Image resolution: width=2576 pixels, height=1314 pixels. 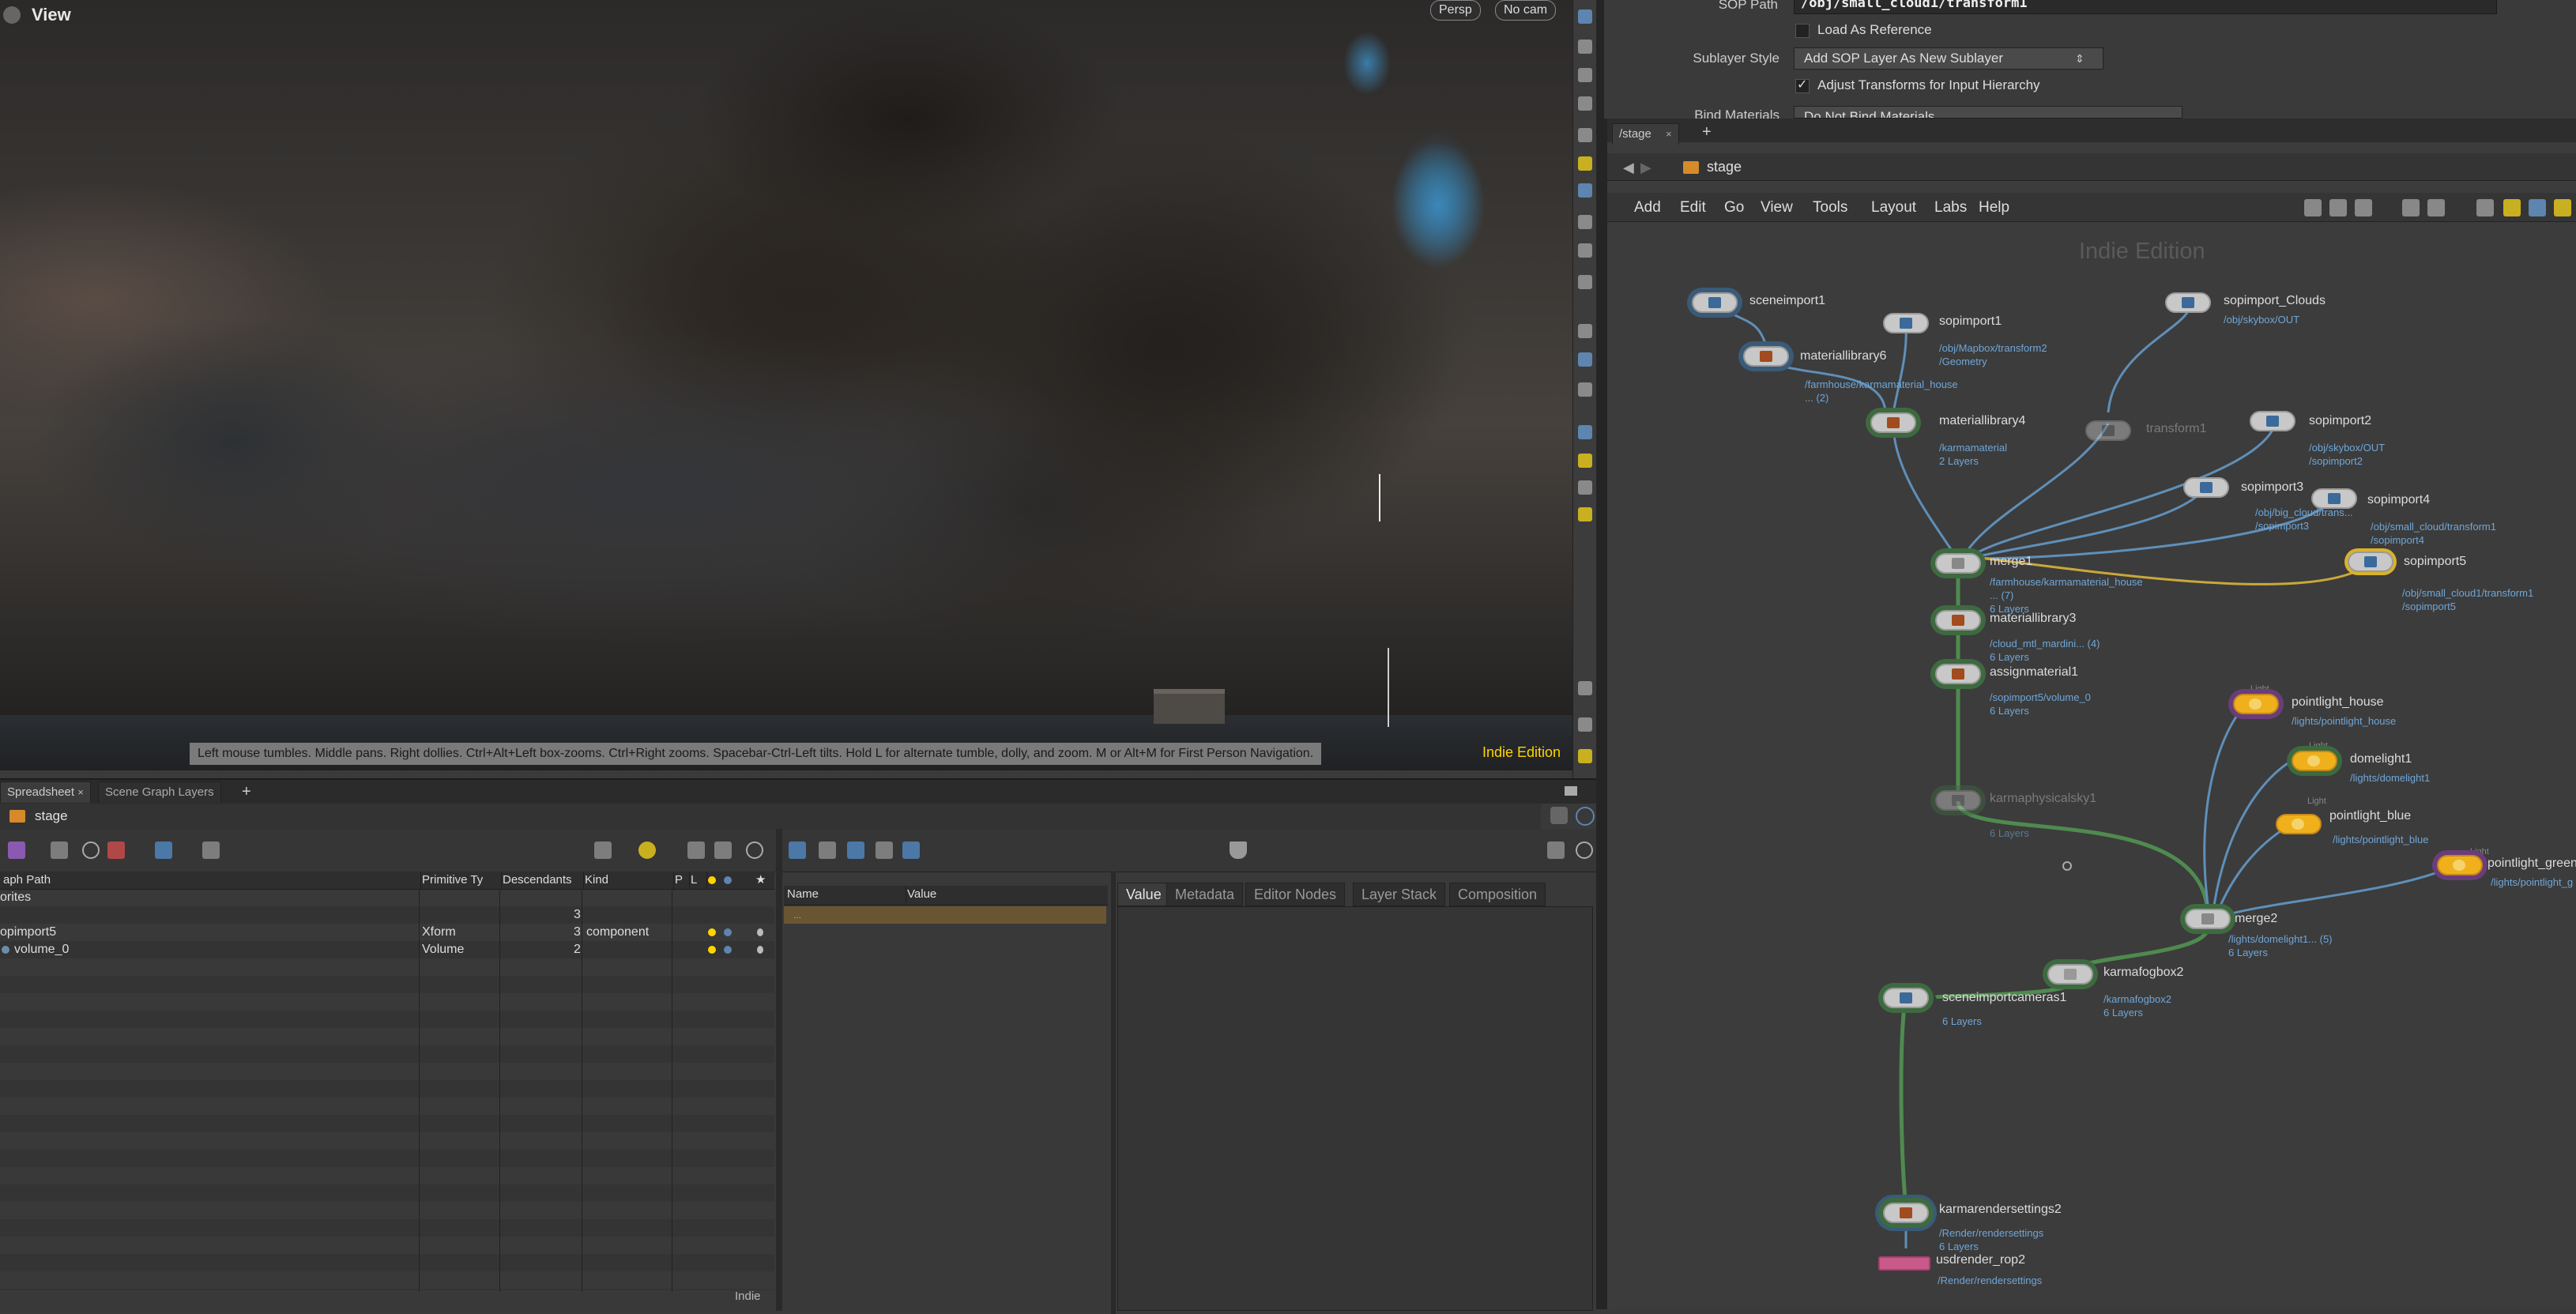 I want to click on scene-graph-icon, so click(x=16, y=850).